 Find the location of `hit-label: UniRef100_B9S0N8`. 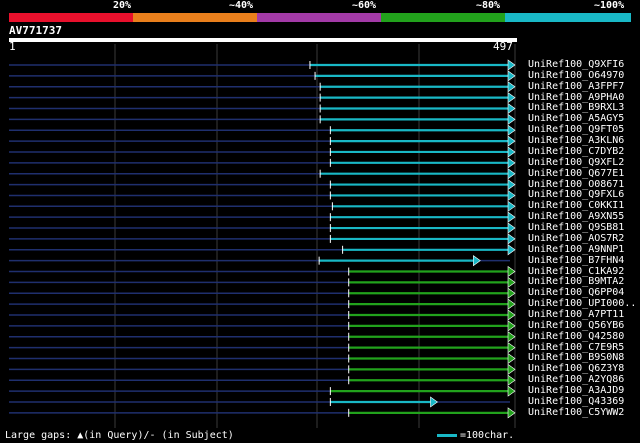

hit-label: UniRef100_B9S0N8 is located at coordinates (576, 358).